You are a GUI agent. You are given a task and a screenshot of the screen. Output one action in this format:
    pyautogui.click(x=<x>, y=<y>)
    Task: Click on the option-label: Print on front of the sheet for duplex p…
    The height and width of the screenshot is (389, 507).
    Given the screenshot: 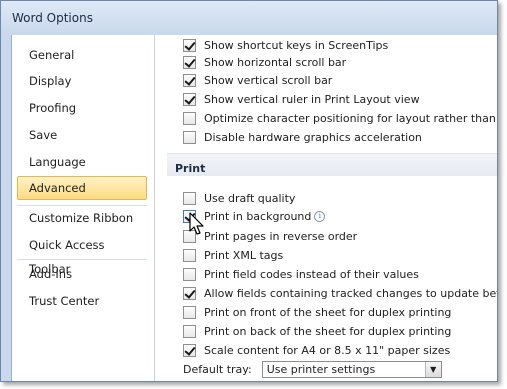 What is the action you would take?
    pyautogui.click(x=328, y=312)
    